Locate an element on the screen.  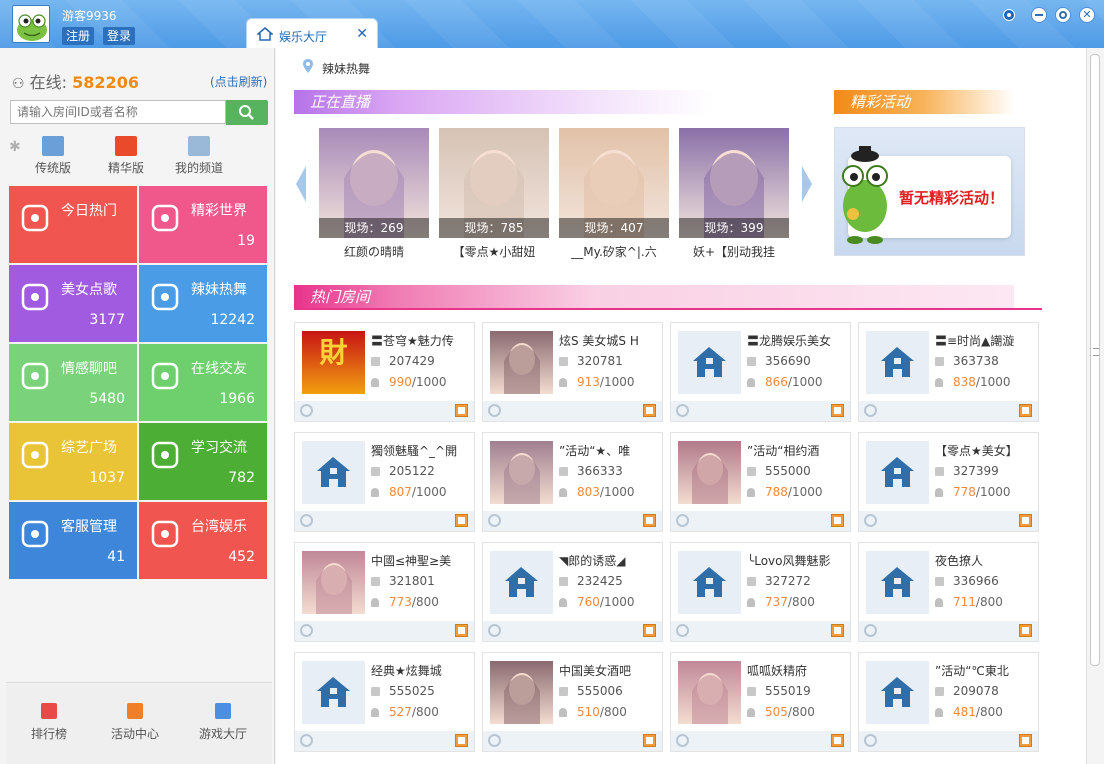
room-capacity: /1000 is located at coordinates (805, 382).